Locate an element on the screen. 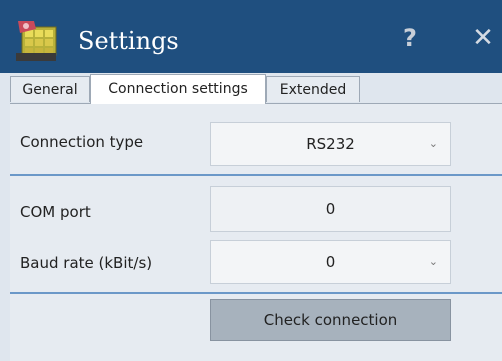  close-icon: ✕ is located at coordinates (483, 38).